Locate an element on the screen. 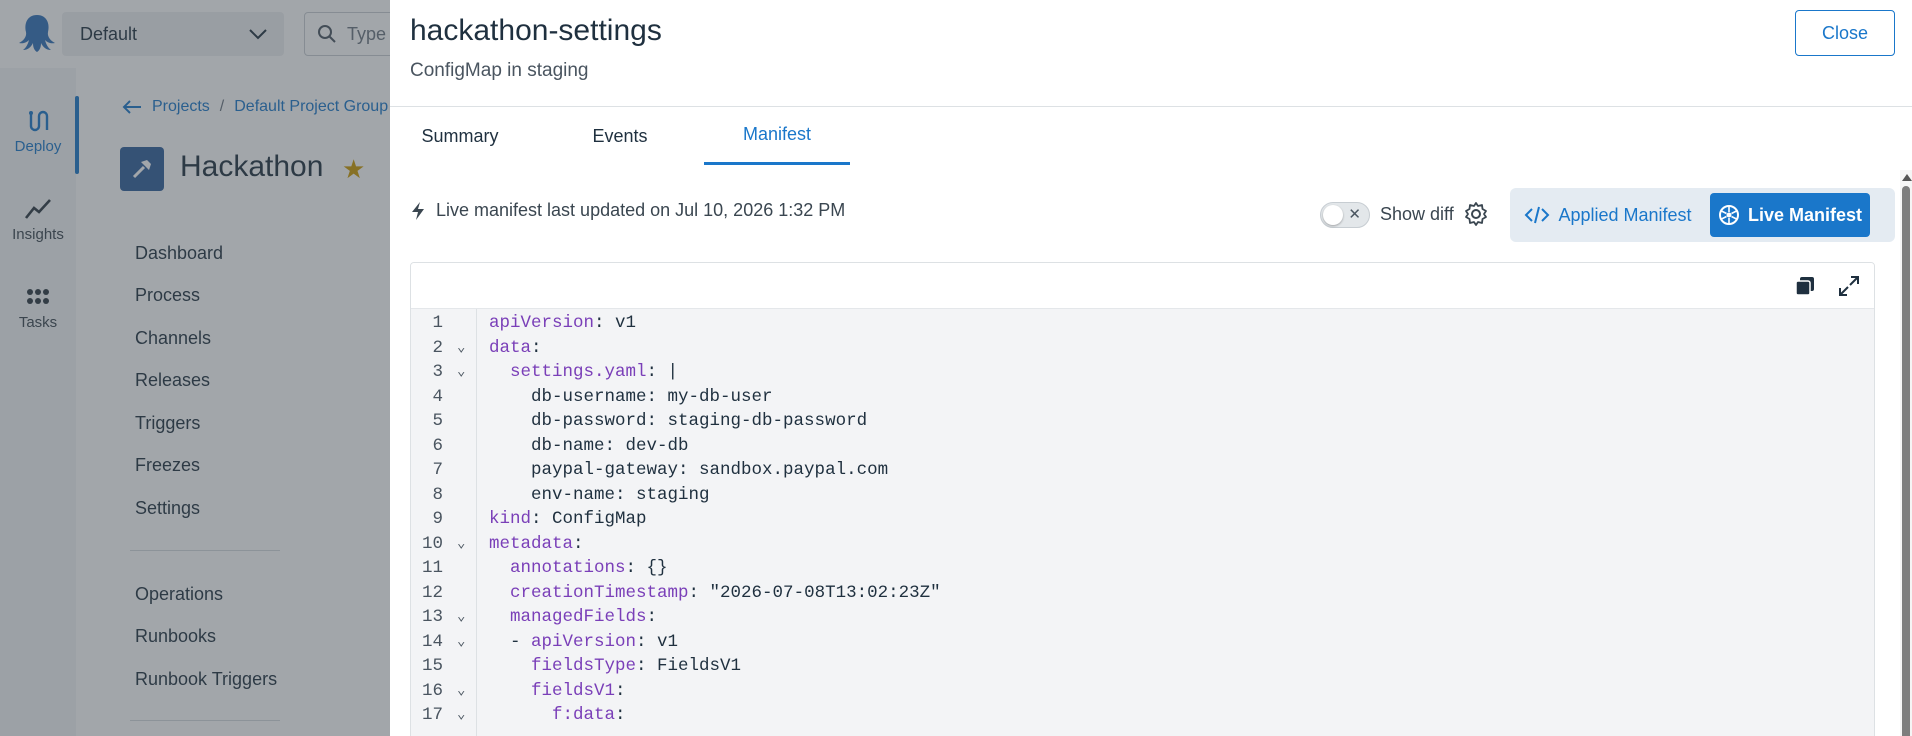  expand-icon is located at coordinates (1849, 286).